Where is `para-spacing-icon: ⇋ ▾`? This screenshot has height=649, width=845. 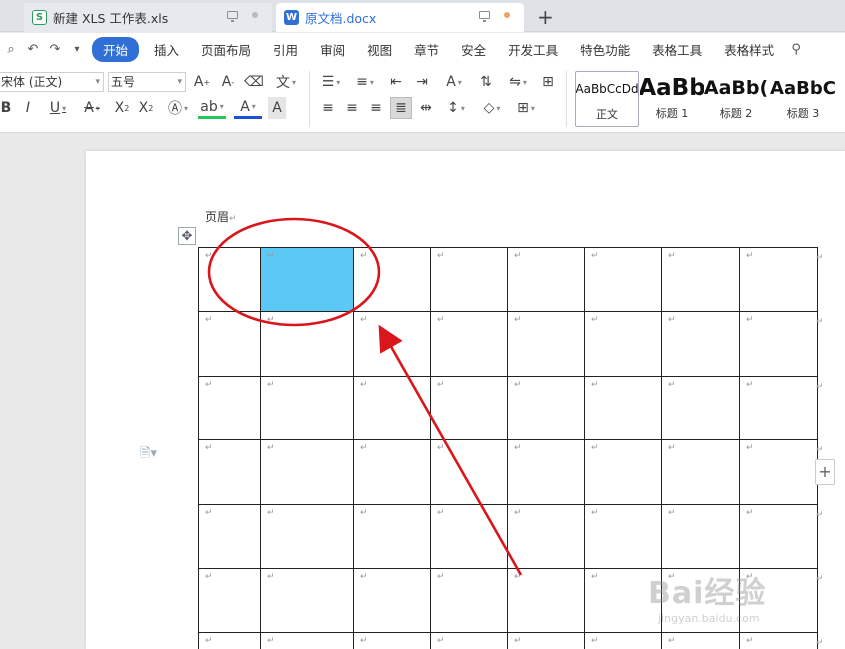 para-spacing-icon: ⇋ ▾ is located at coordinates (518, 82).